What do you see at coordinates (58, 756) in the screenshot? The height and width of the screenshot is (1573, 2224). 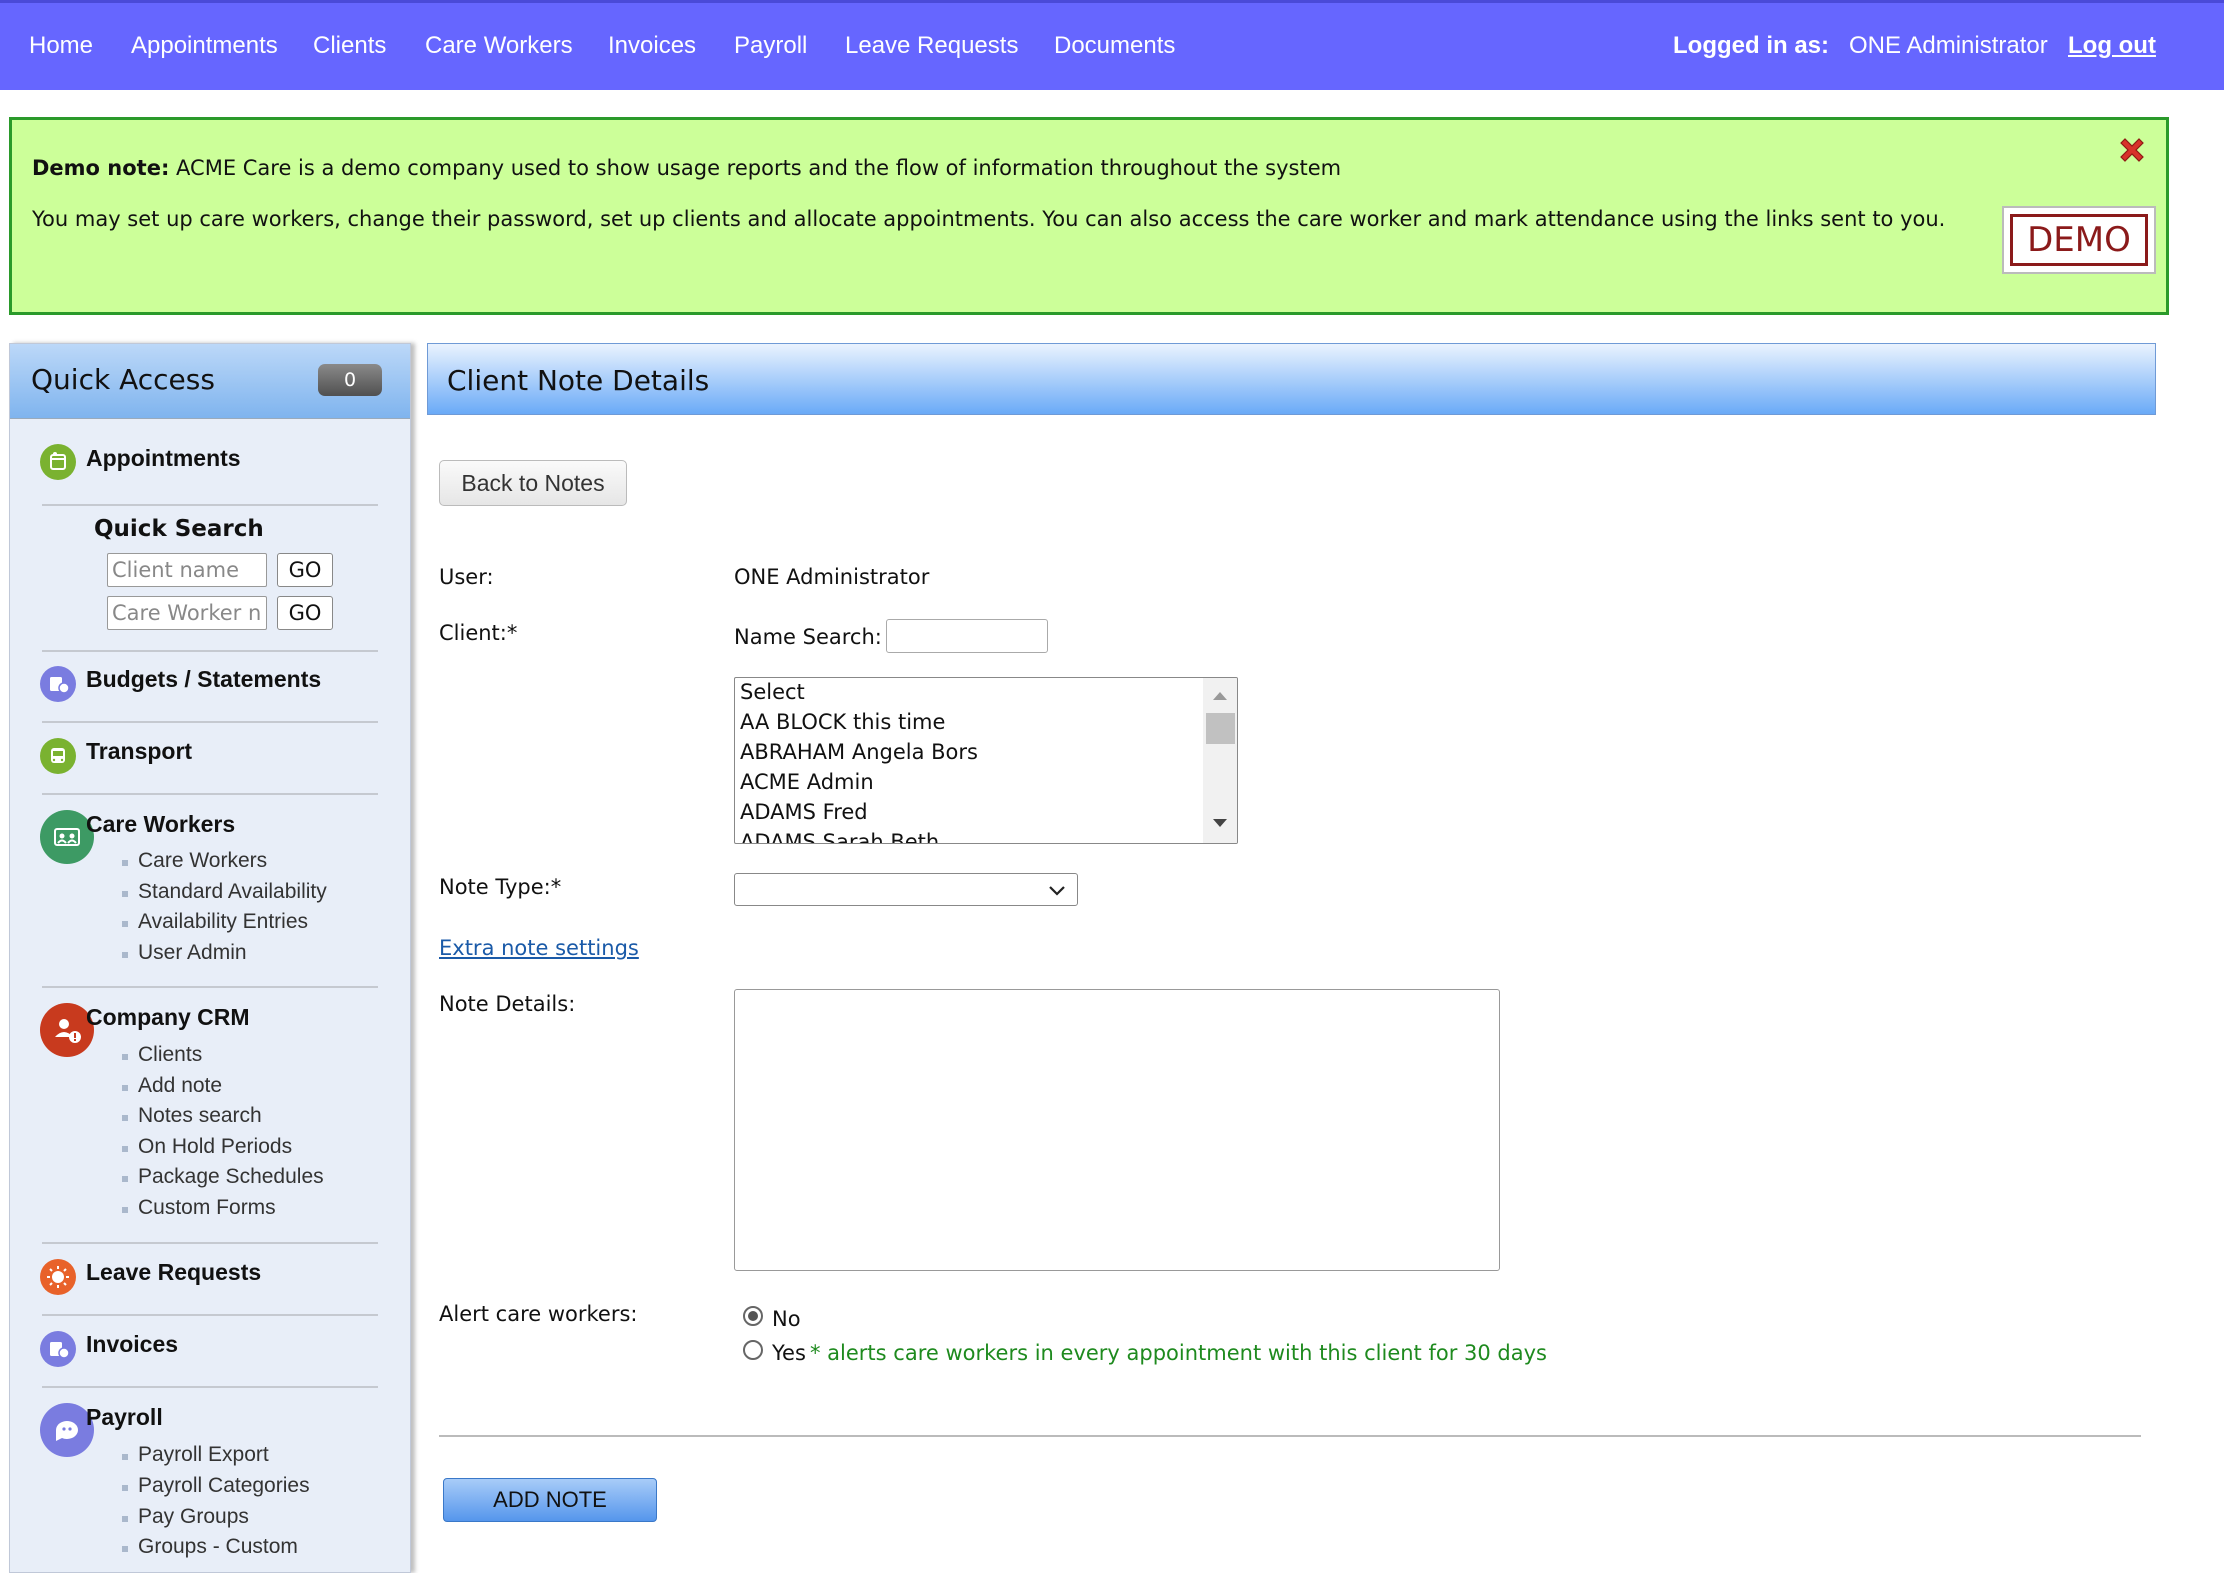 I see `bus-icon` at bounding box center [58, 756].